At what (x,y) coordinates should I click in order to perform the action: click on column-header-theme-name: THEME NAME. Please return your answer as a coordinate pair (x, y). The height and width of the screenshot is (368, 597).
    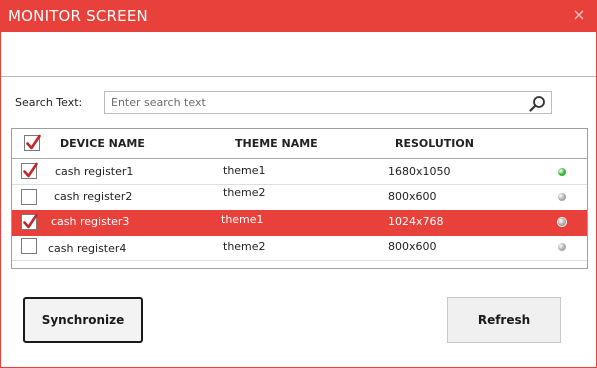
    Looking at the image, I should click on (276, 143).